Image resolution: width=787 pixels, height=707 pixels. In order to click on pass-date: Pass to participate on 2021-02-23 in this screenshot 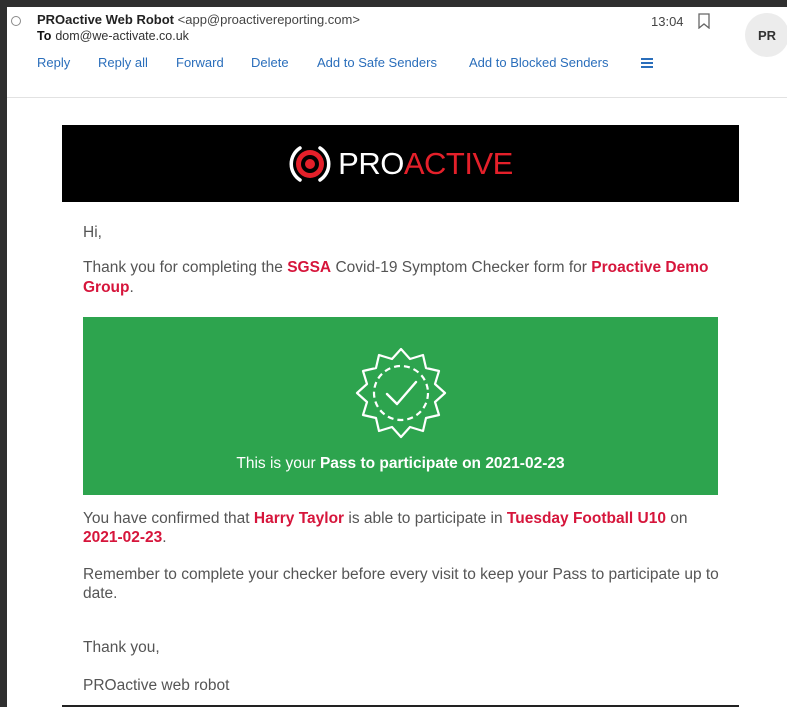, I will do `click(442, 463)`.